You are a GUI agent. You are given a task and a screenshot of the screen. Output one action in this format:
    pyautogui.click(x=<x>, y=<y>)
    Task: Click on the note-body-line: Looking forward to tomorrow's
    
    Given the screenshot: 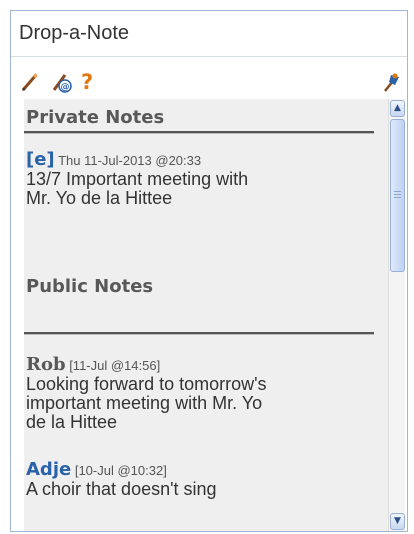 What is the action you would take?
    pyautogui.click(x=146, y=384)
    